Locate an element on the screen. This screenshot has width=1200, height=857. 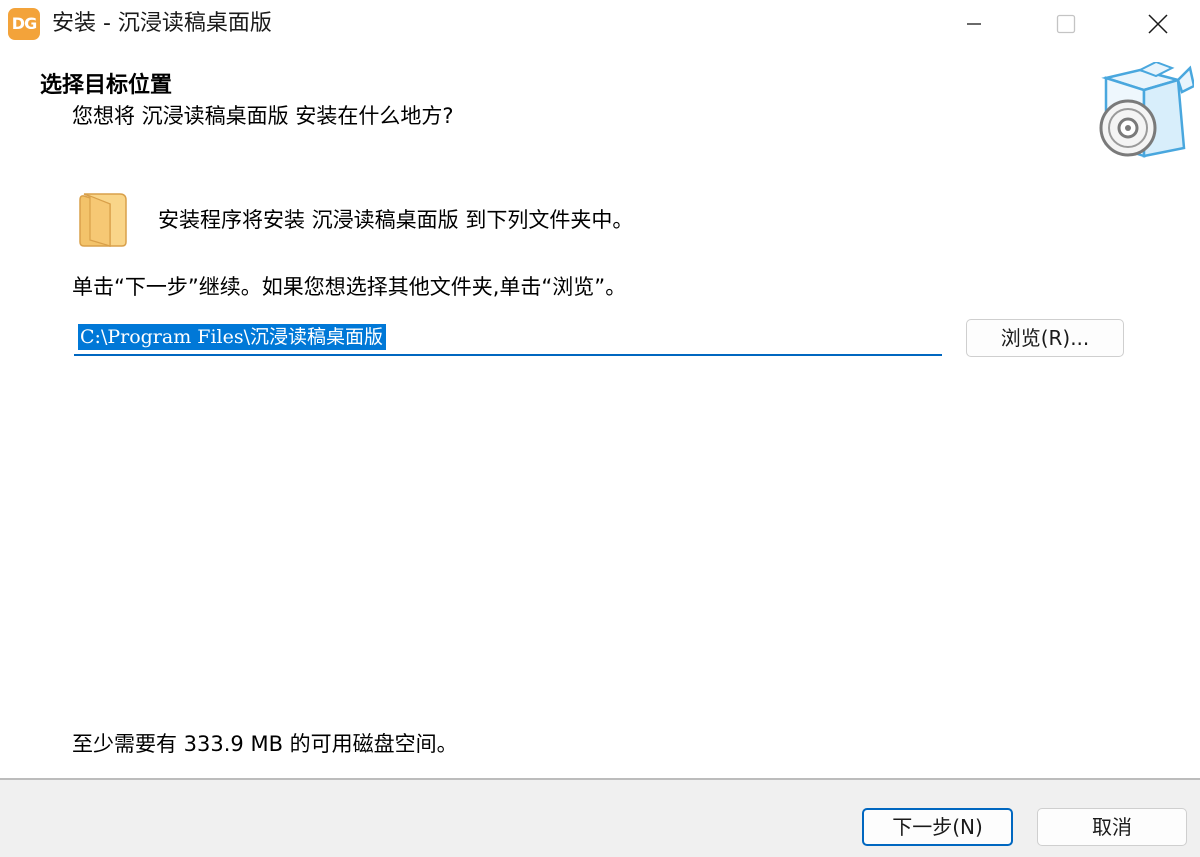
hint-text: 单击“下一步”继续。如果您想选择其他文件夹,单击“浏览”。 is located at coordinates (349, 287).